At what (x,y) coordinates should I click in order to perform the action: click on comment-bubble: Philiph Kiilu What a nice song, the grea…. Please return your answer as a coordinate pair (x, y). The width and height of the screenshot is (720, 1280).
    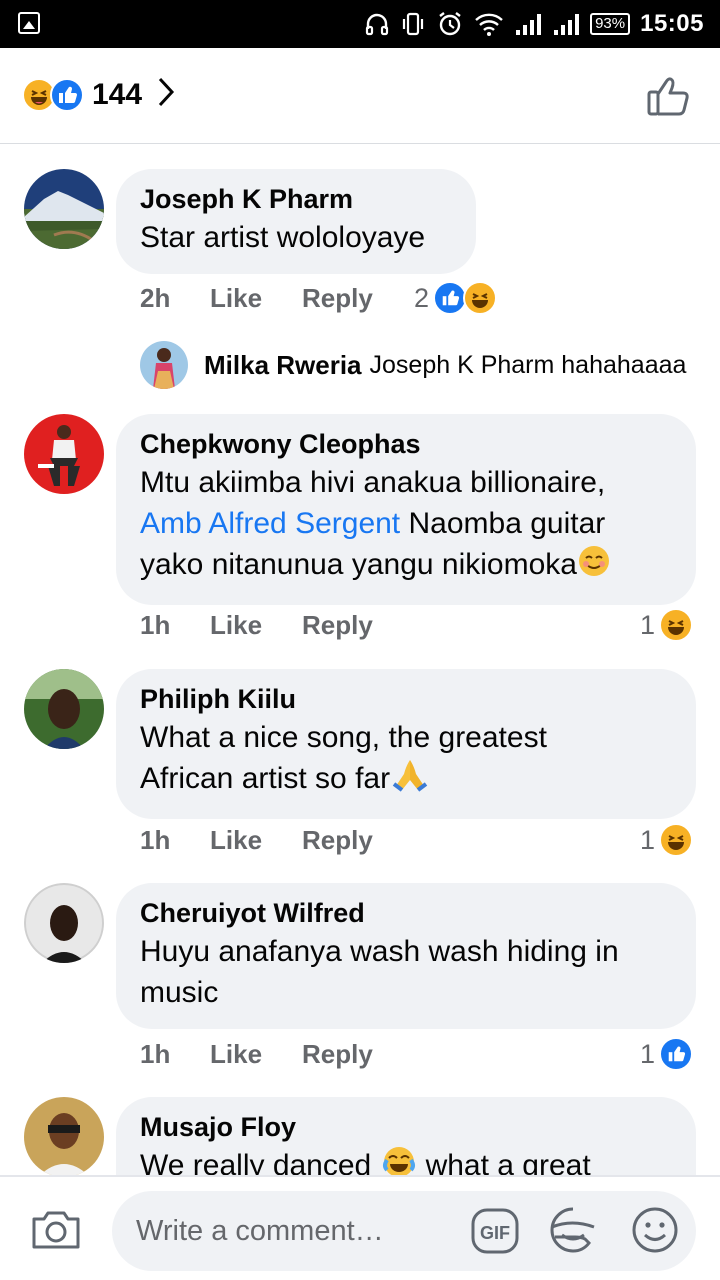
    Looking at the image, I should click on (406, 744).